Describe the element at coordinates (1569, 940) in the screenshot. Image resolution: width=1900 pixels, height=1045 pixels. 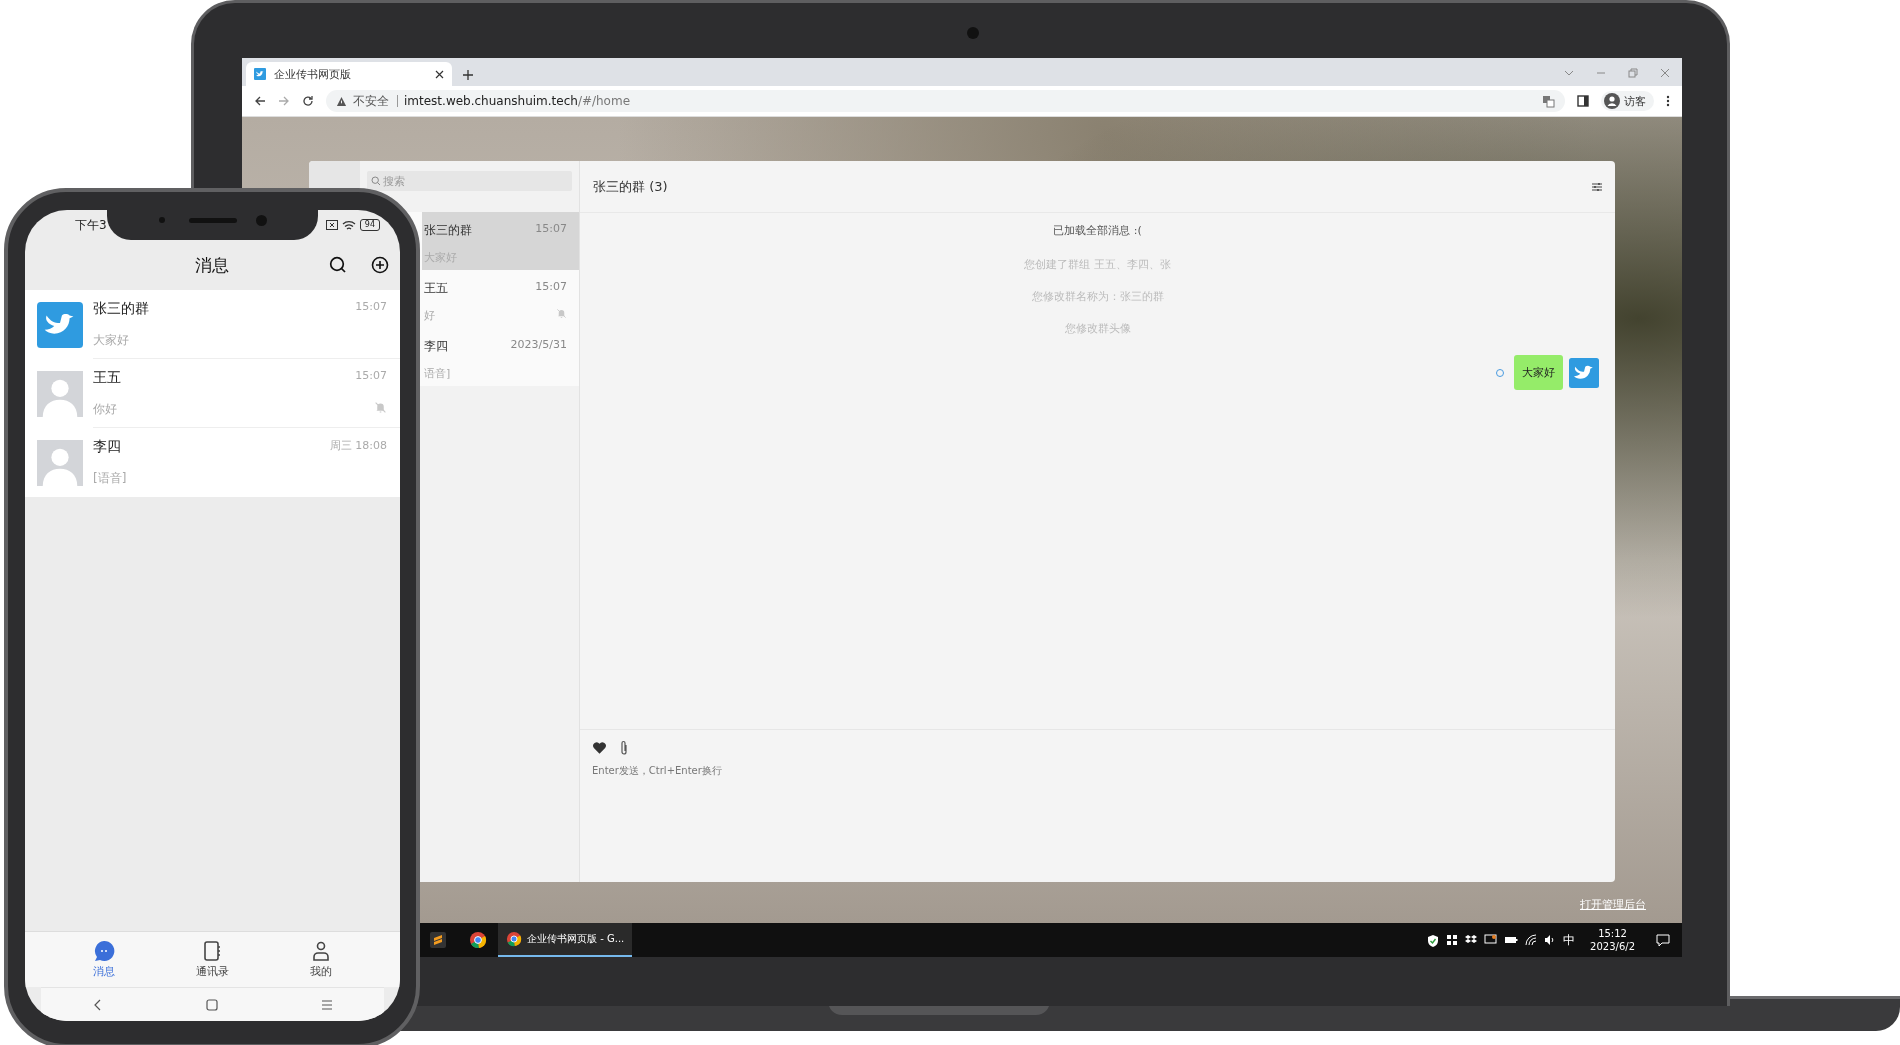
I see `input-method: 中` at that location.